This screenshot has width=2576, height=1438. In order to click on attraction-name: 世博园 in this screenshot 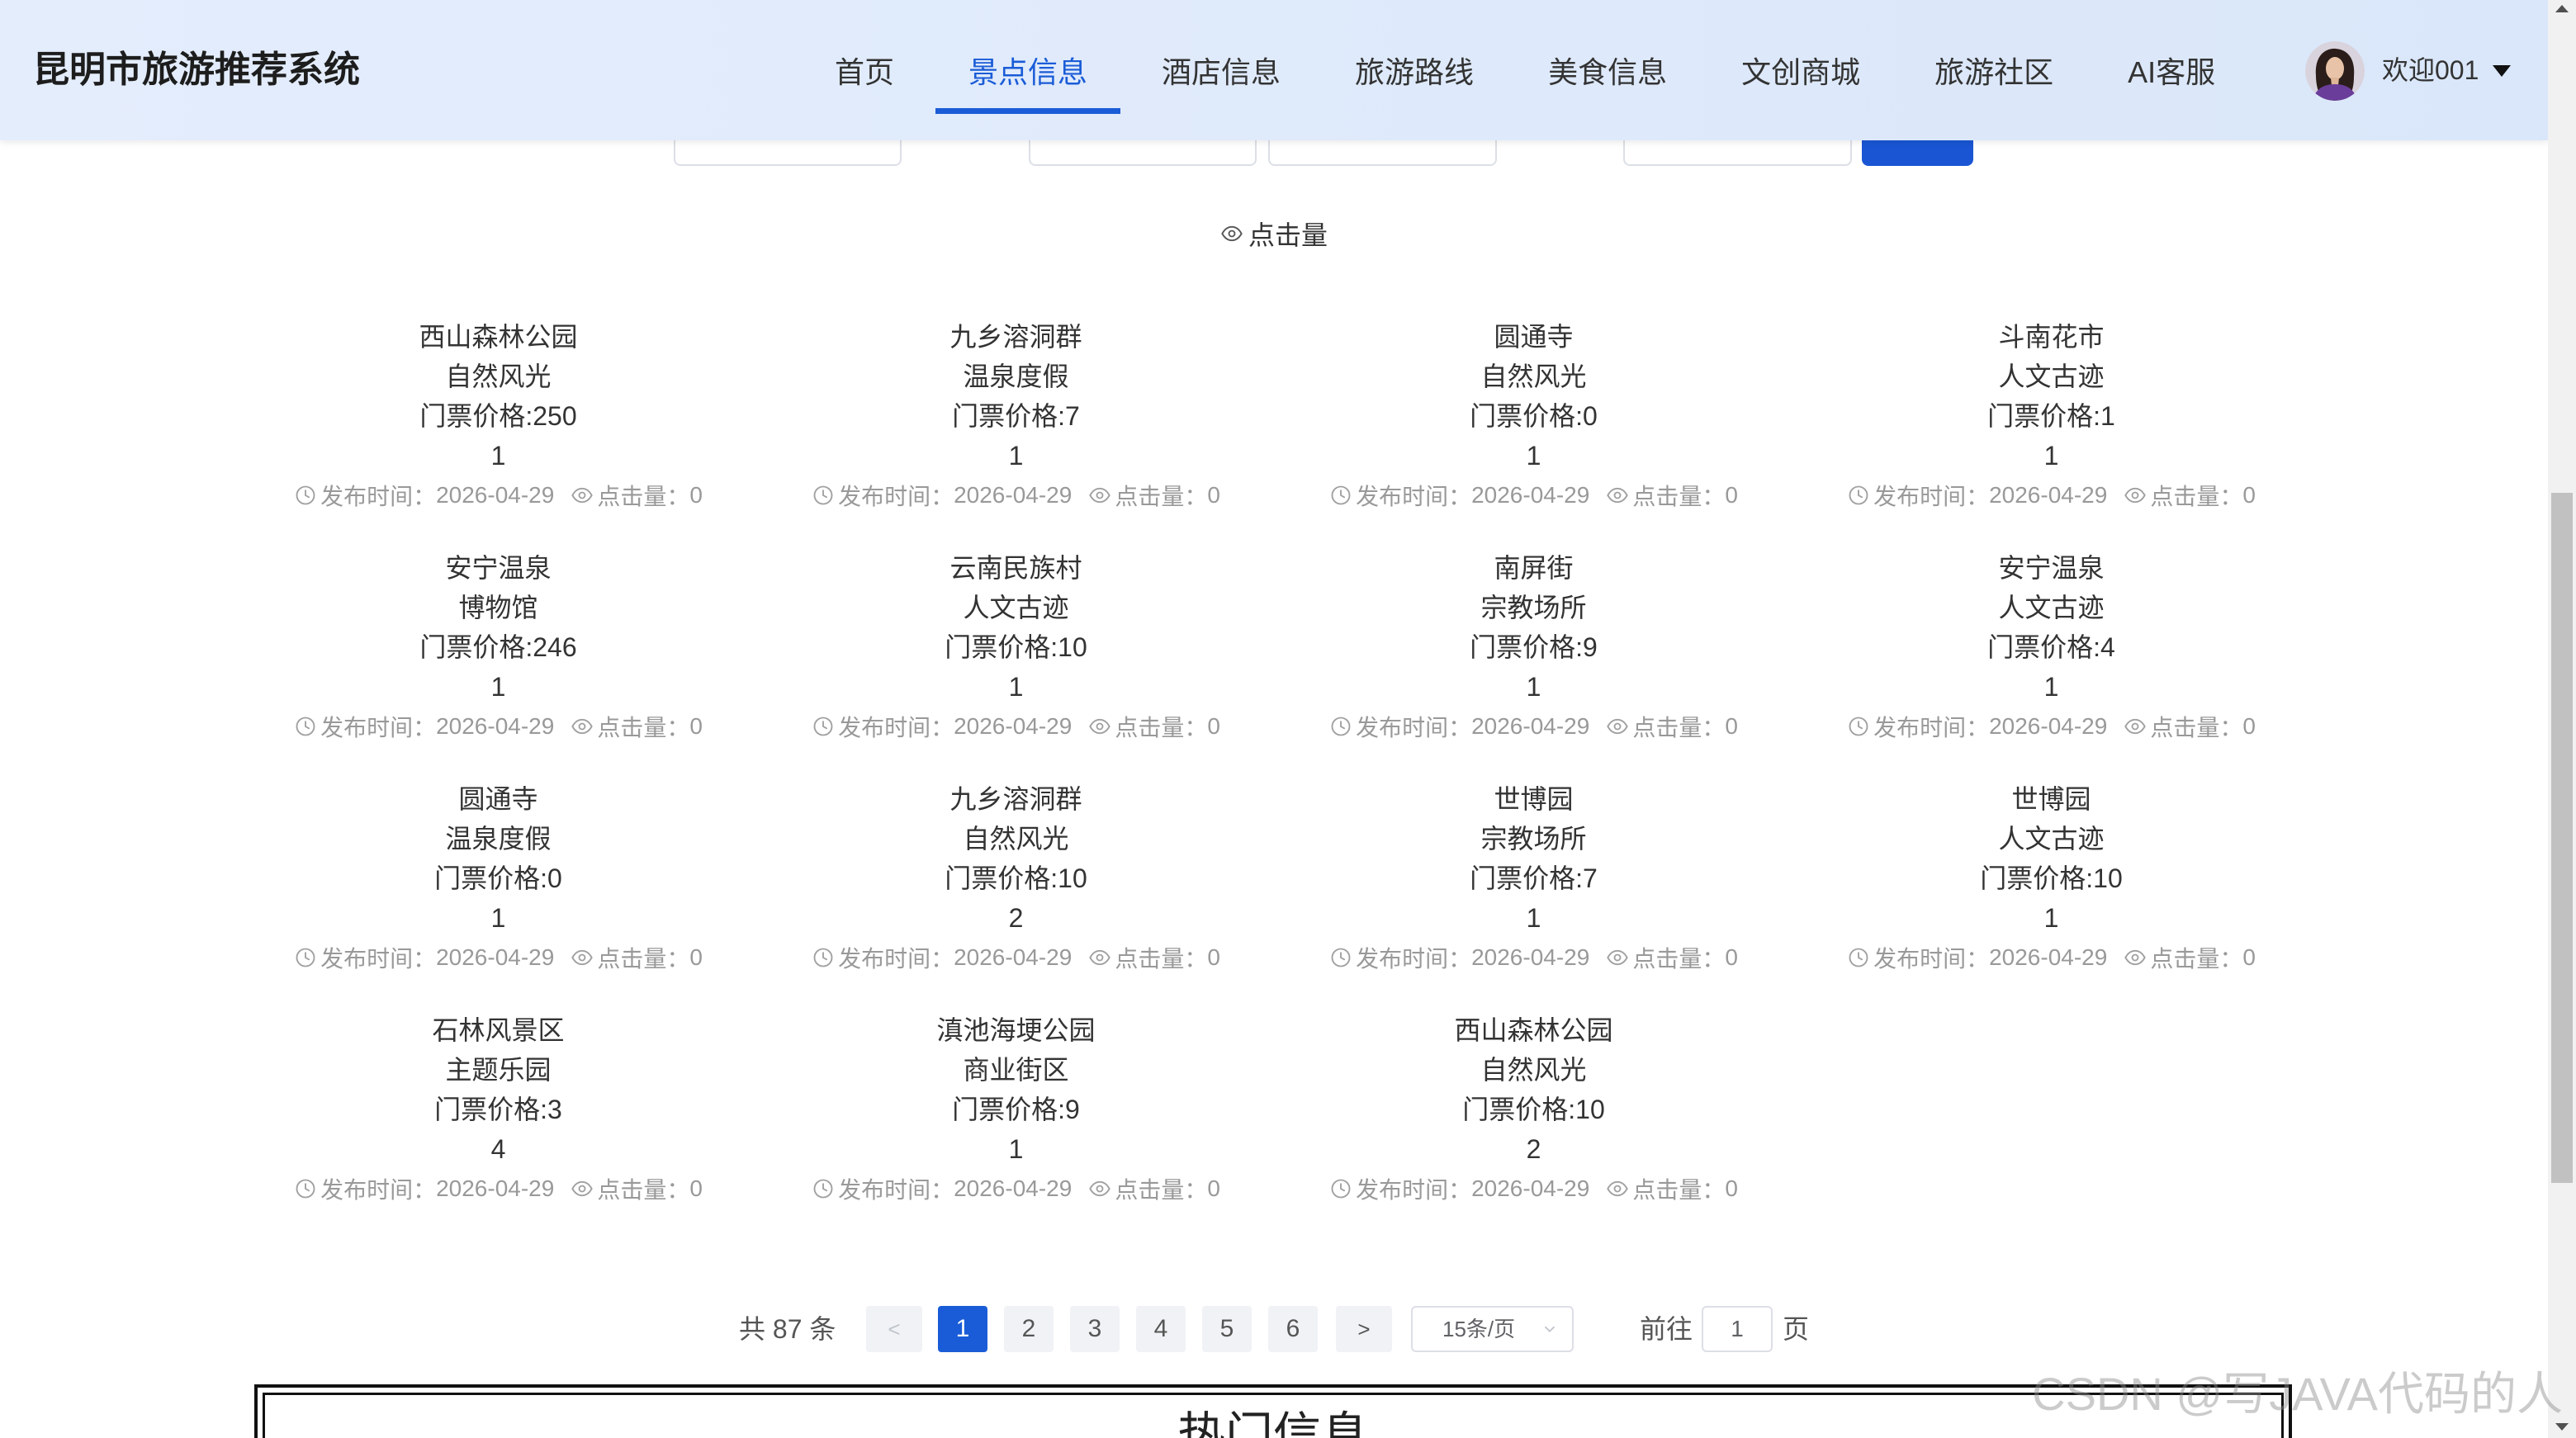, I will do `click(2051, 799)`.